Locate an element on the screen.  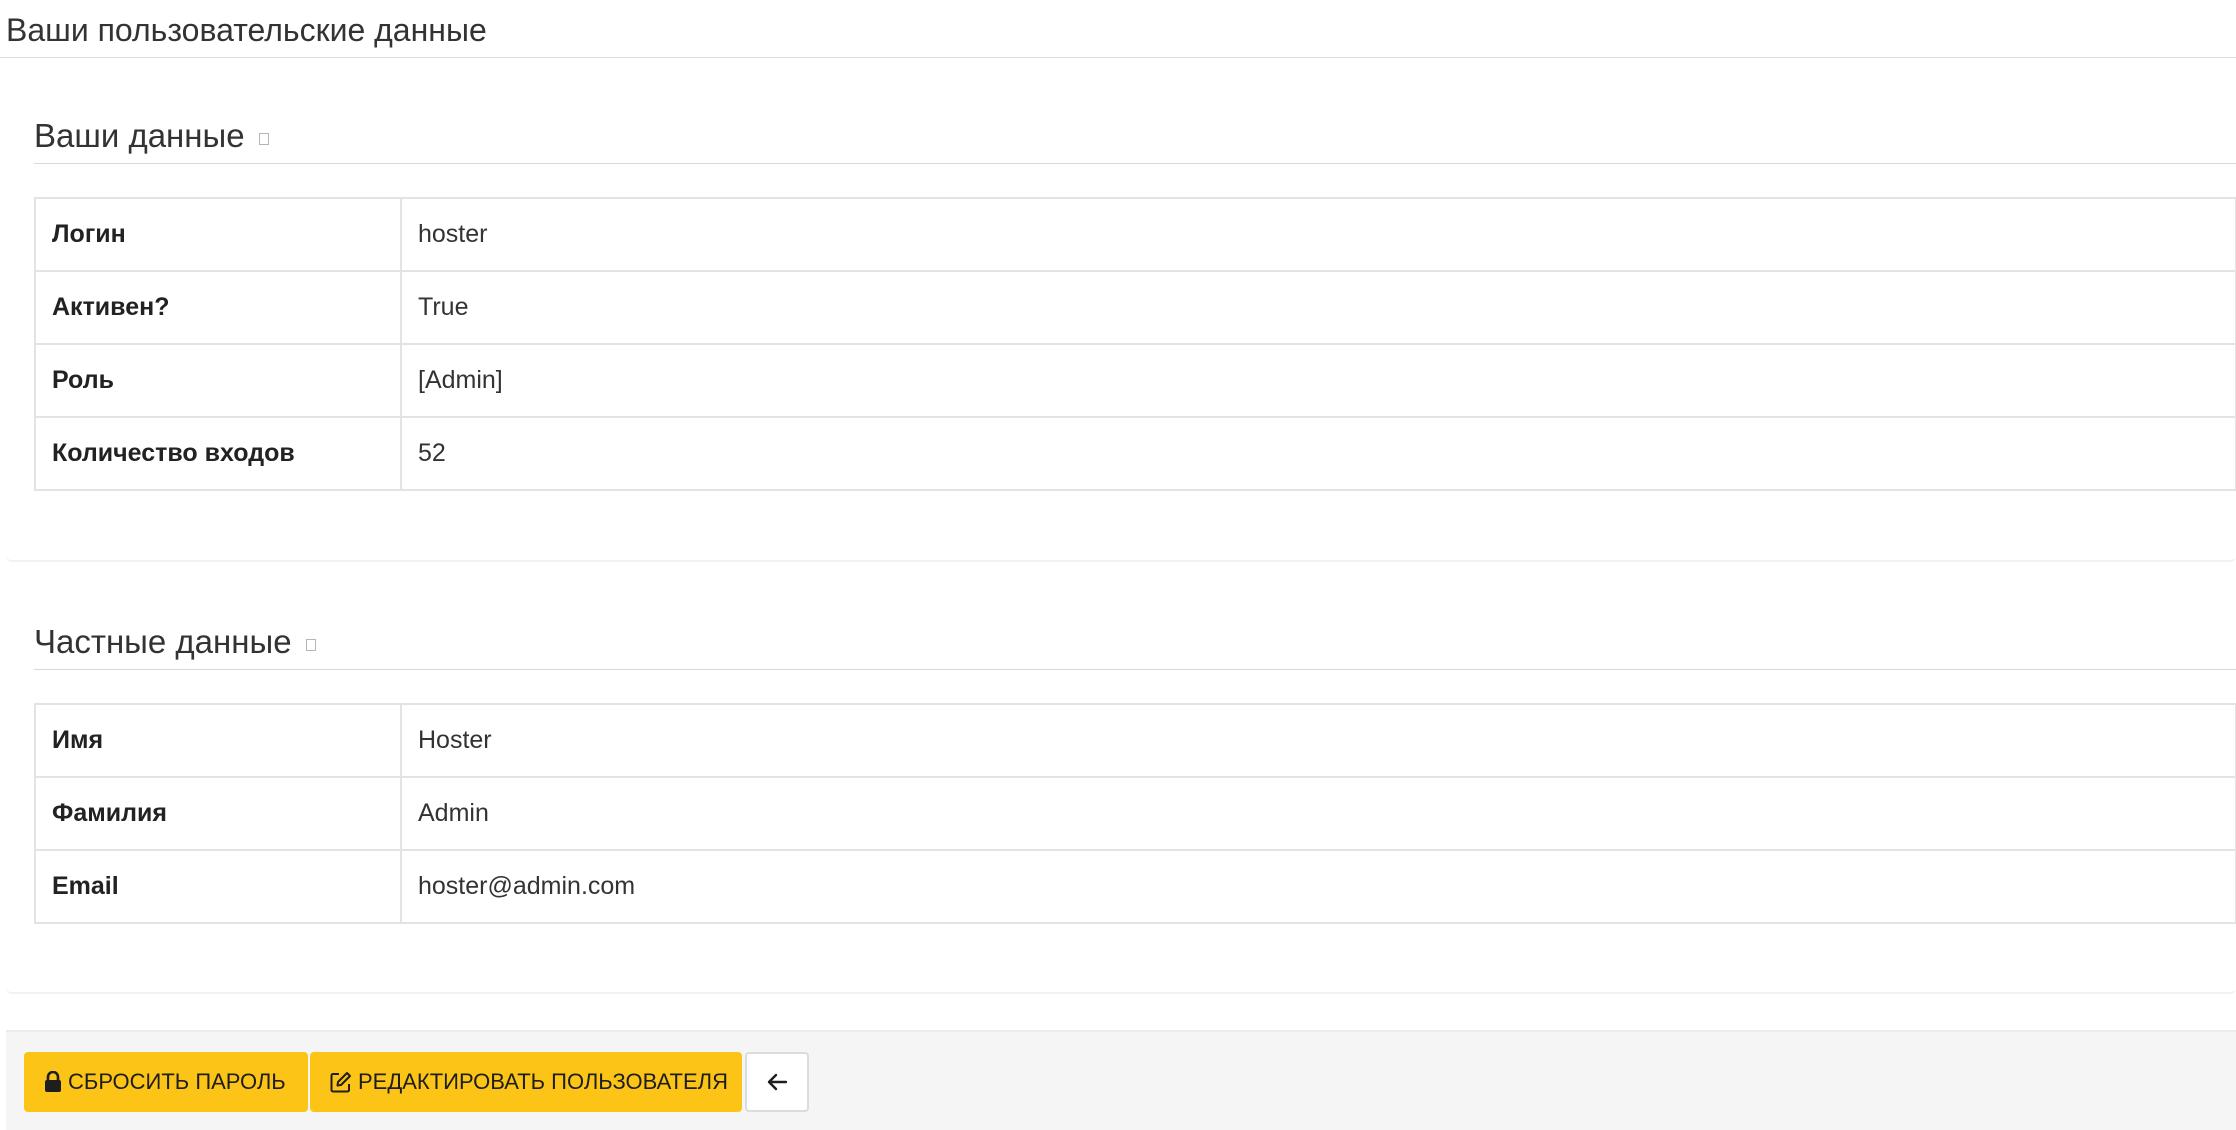
edit-user-label: РЕДАКТИРОВАТЬ ПОЛЬЗОВАТЕЛЯ is located at coordinates (543, 1081).